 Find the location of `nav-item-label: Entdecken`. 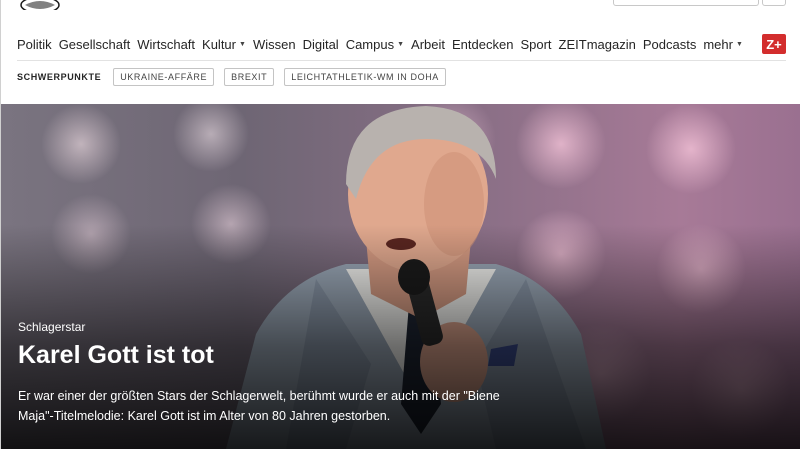

nav-item-label: Entdecken is located at coordinates (483, 44).